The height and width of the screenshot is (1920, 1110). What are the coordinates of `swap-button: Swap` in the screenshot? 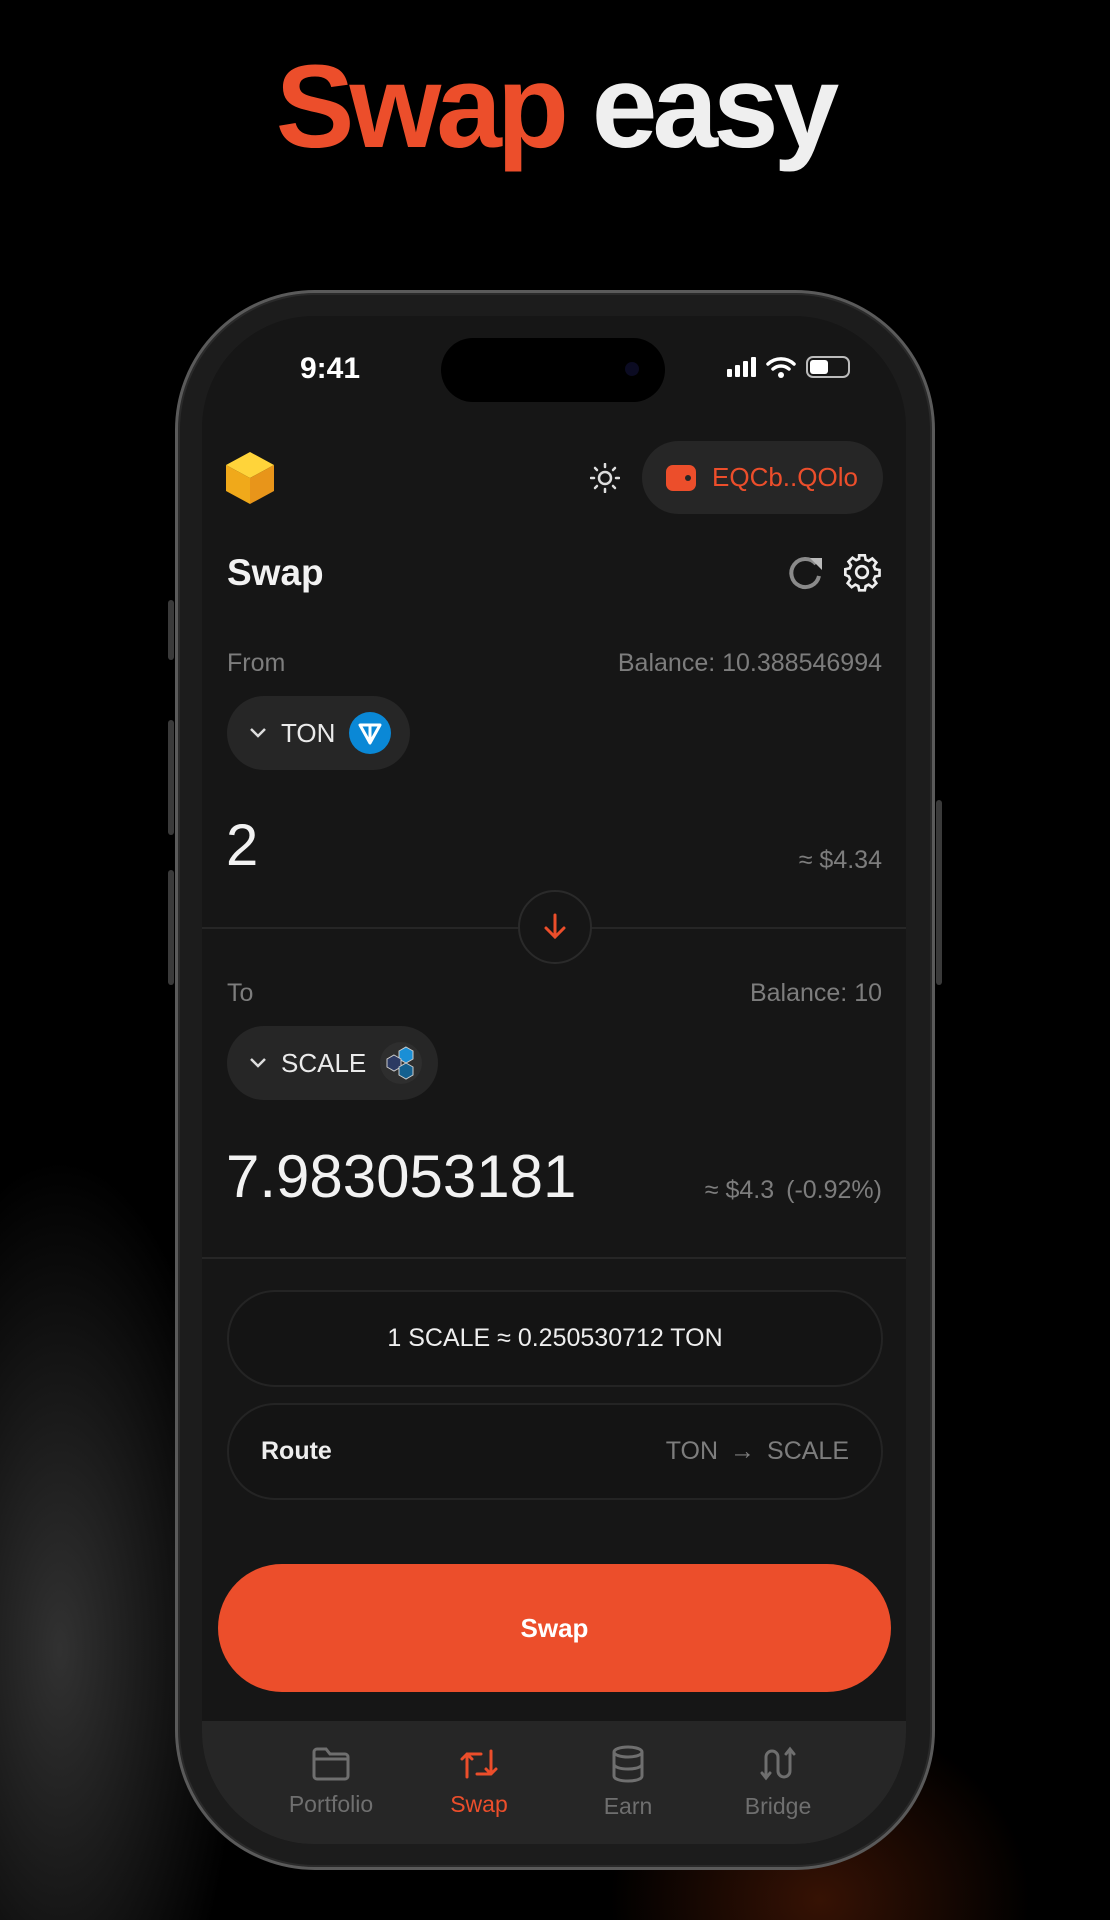 It's located at (554, 1628).